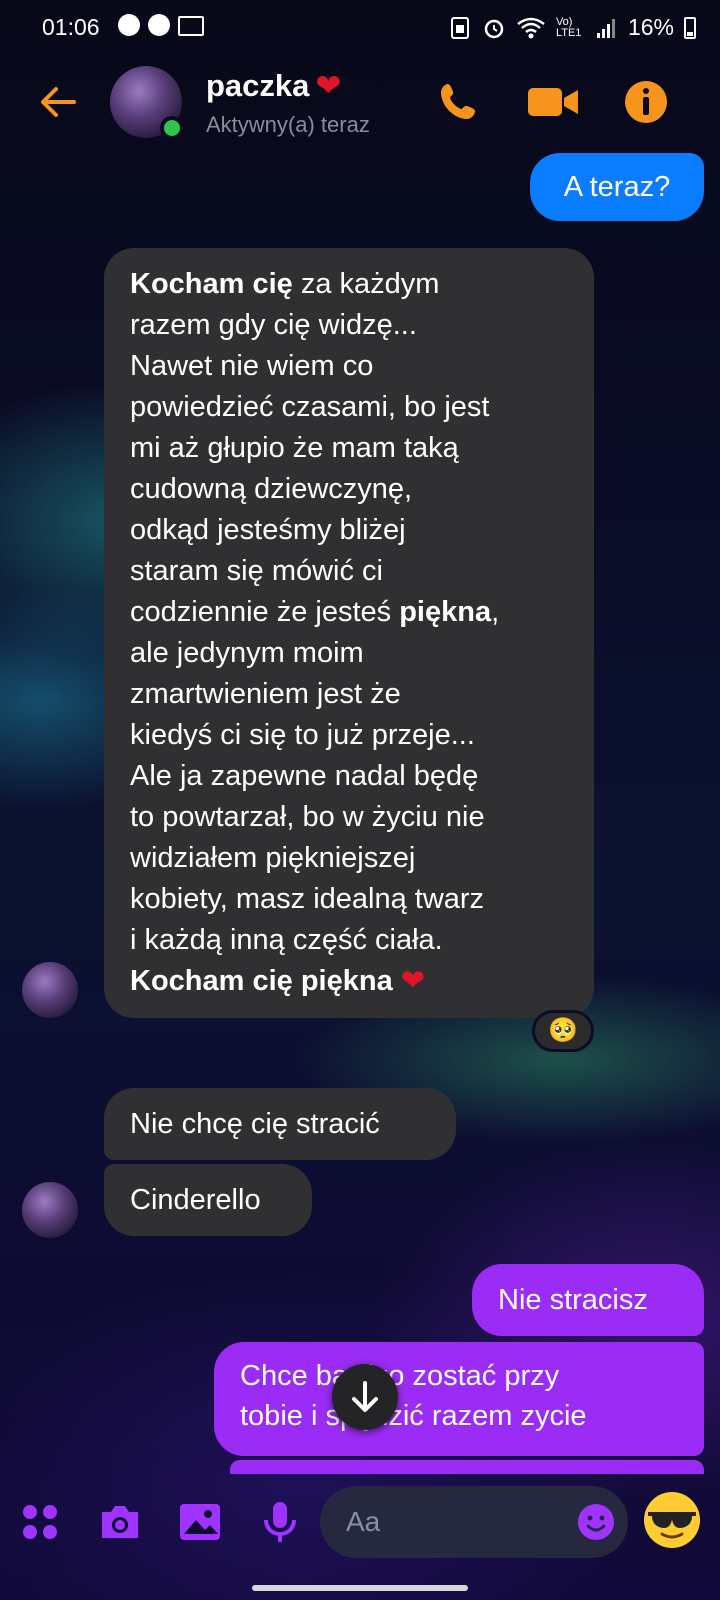  What do you see at coordinates (286, 940) in the screenshot?
I see `message-line: i każdą inną część ciała.` at bounding box center [286, 940].